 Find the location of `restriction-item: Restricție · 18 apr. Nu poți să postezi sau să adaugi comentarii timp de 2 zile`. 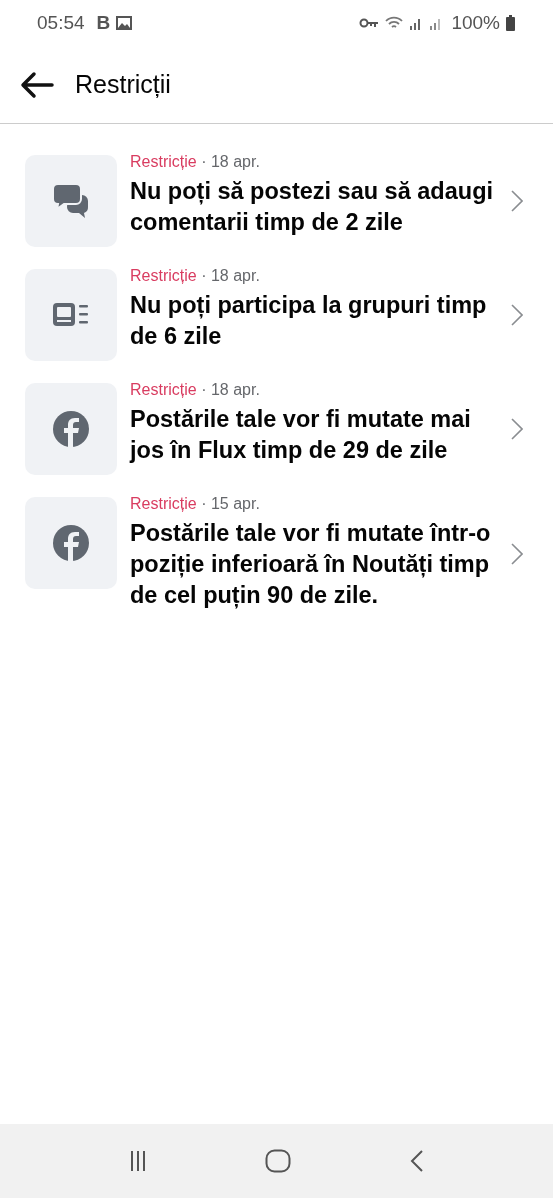

restriction-item: Restricție · 18 apr. Nu poți să postezi sau să adaugi comentarii timp de 2 zile is located at coordinates (276, 201).